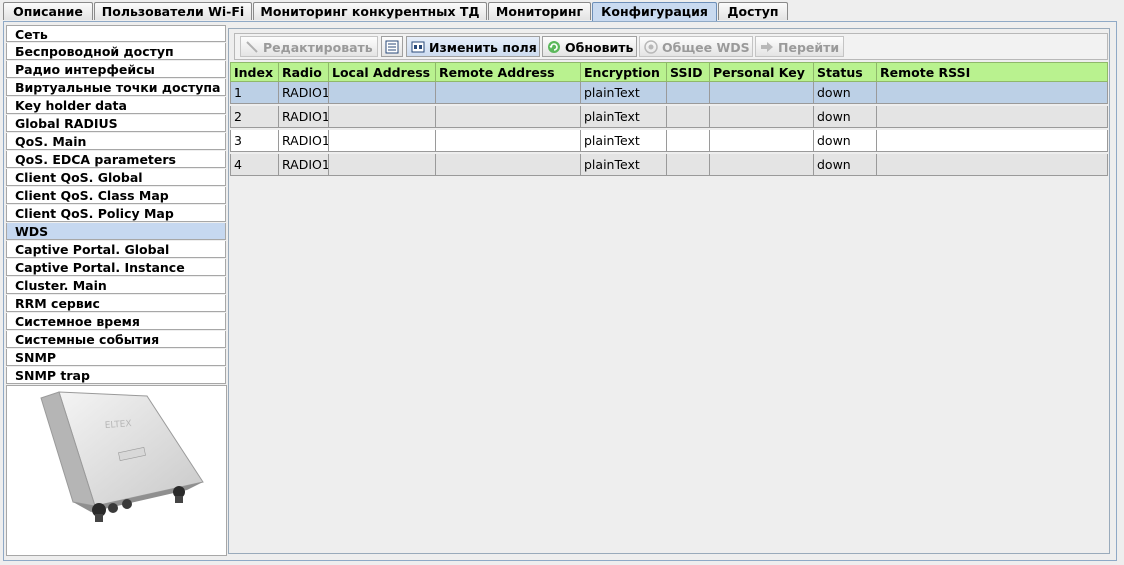  I want to click on table-row: 2 RADIO1 plainText down, so click(669, 117).